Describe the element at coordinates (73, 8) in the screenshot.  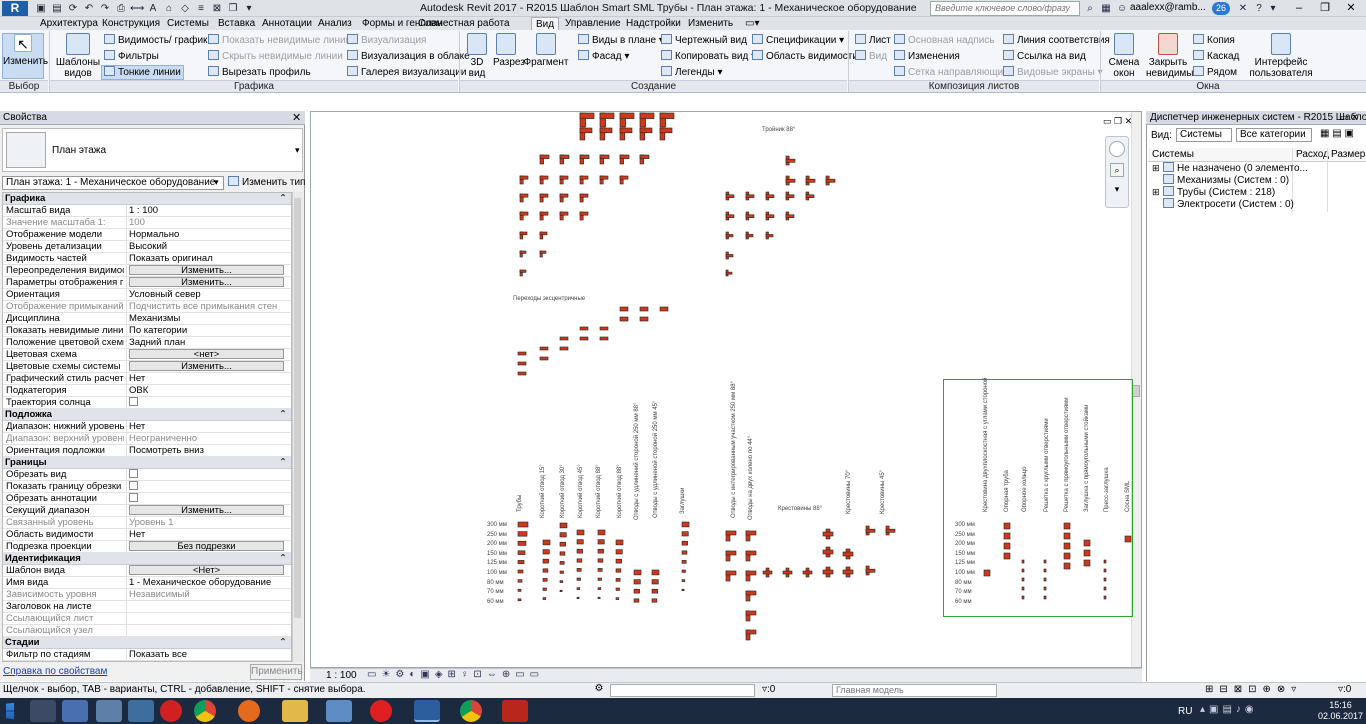
I see `sync-icon: ⟳` at that location.